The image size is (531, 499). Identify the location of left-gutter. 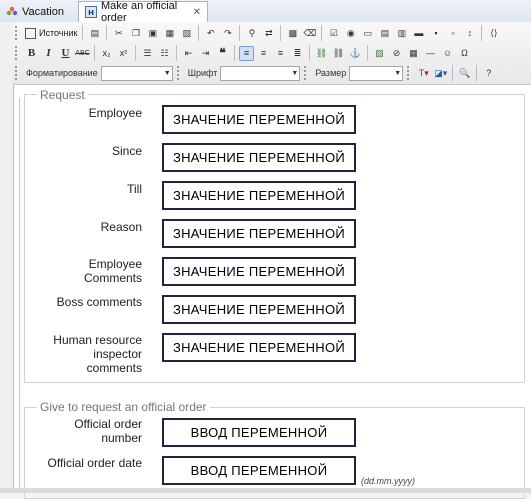
(6, 257).